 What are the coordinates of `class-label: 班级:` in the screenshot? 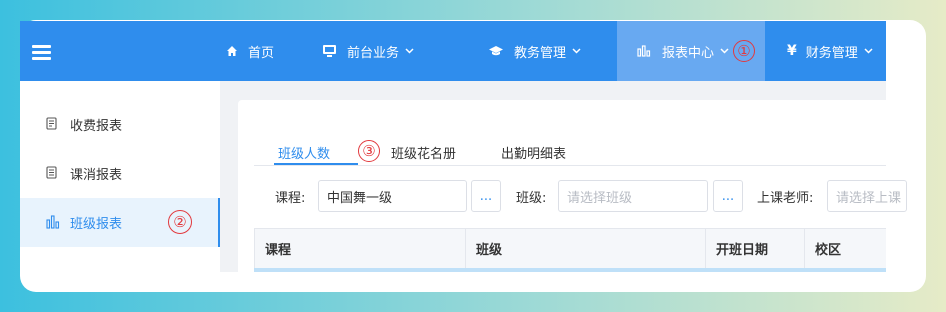 It's located at (531, 198).